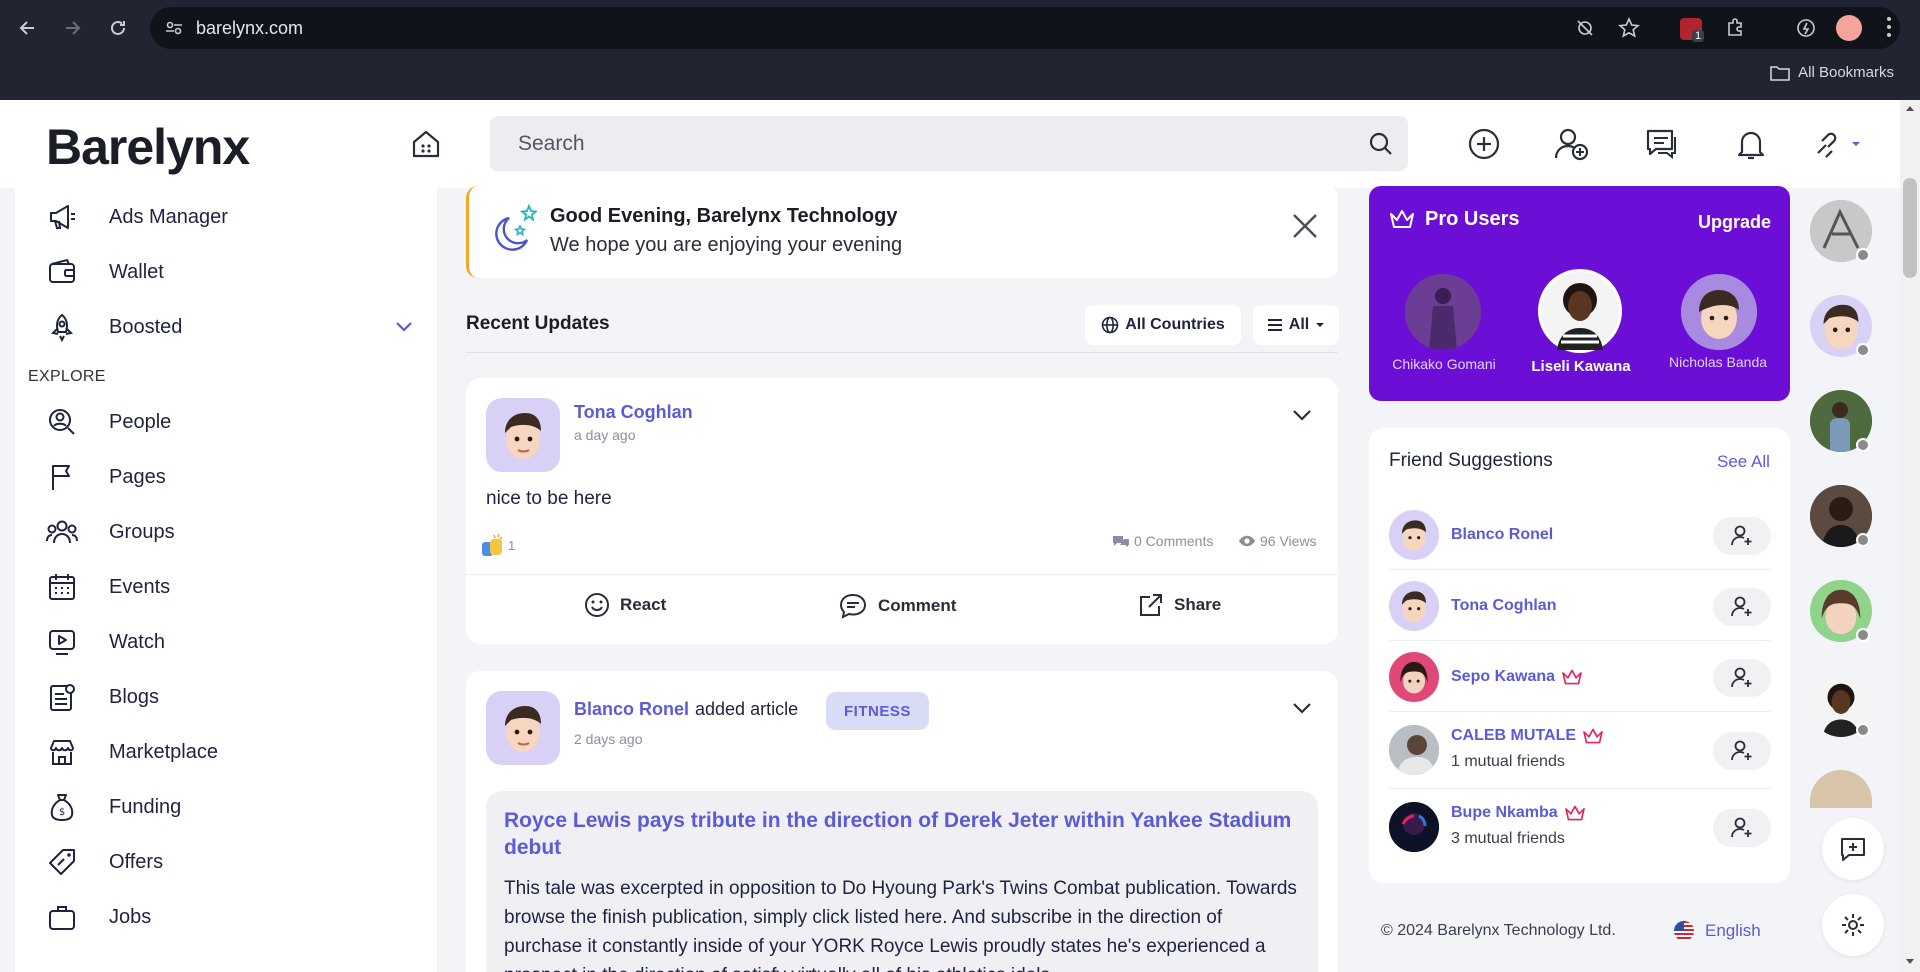 This screenshot has height=972, width=1920. What do you see at coordinates (1581, 366) in the screenshot?
I see `pro-user-name: Liseli Kawana` at bounding box center [1581, 366].